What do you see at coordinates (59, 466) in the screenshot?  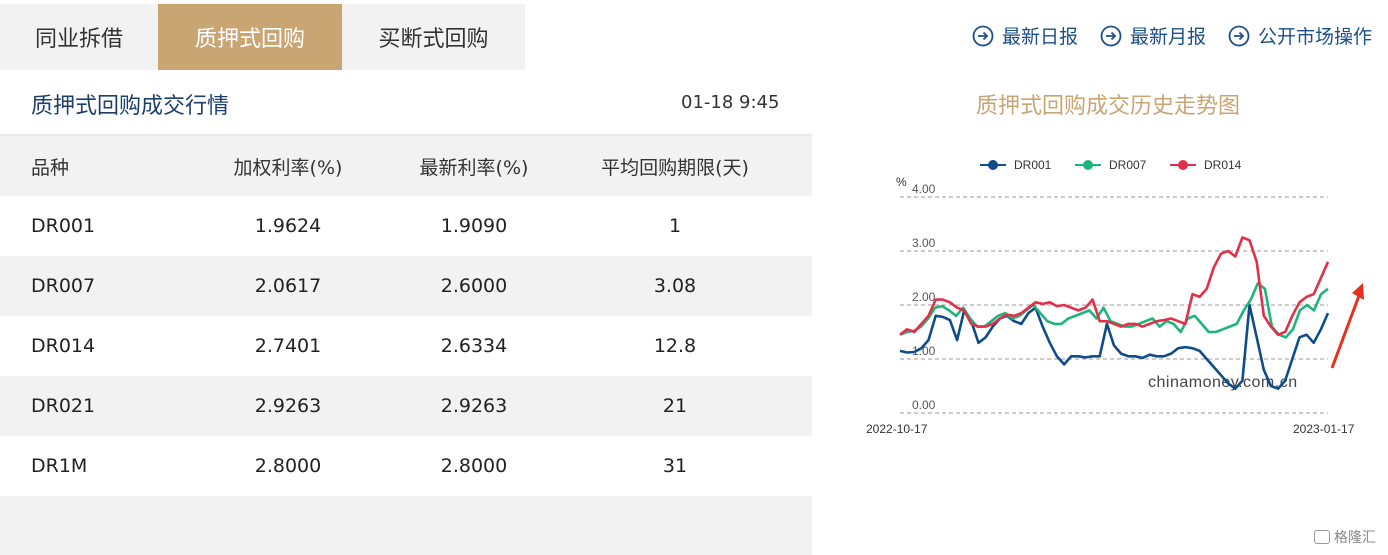 I see `cell-variety: DR1M` at bounding box center [59, 466].